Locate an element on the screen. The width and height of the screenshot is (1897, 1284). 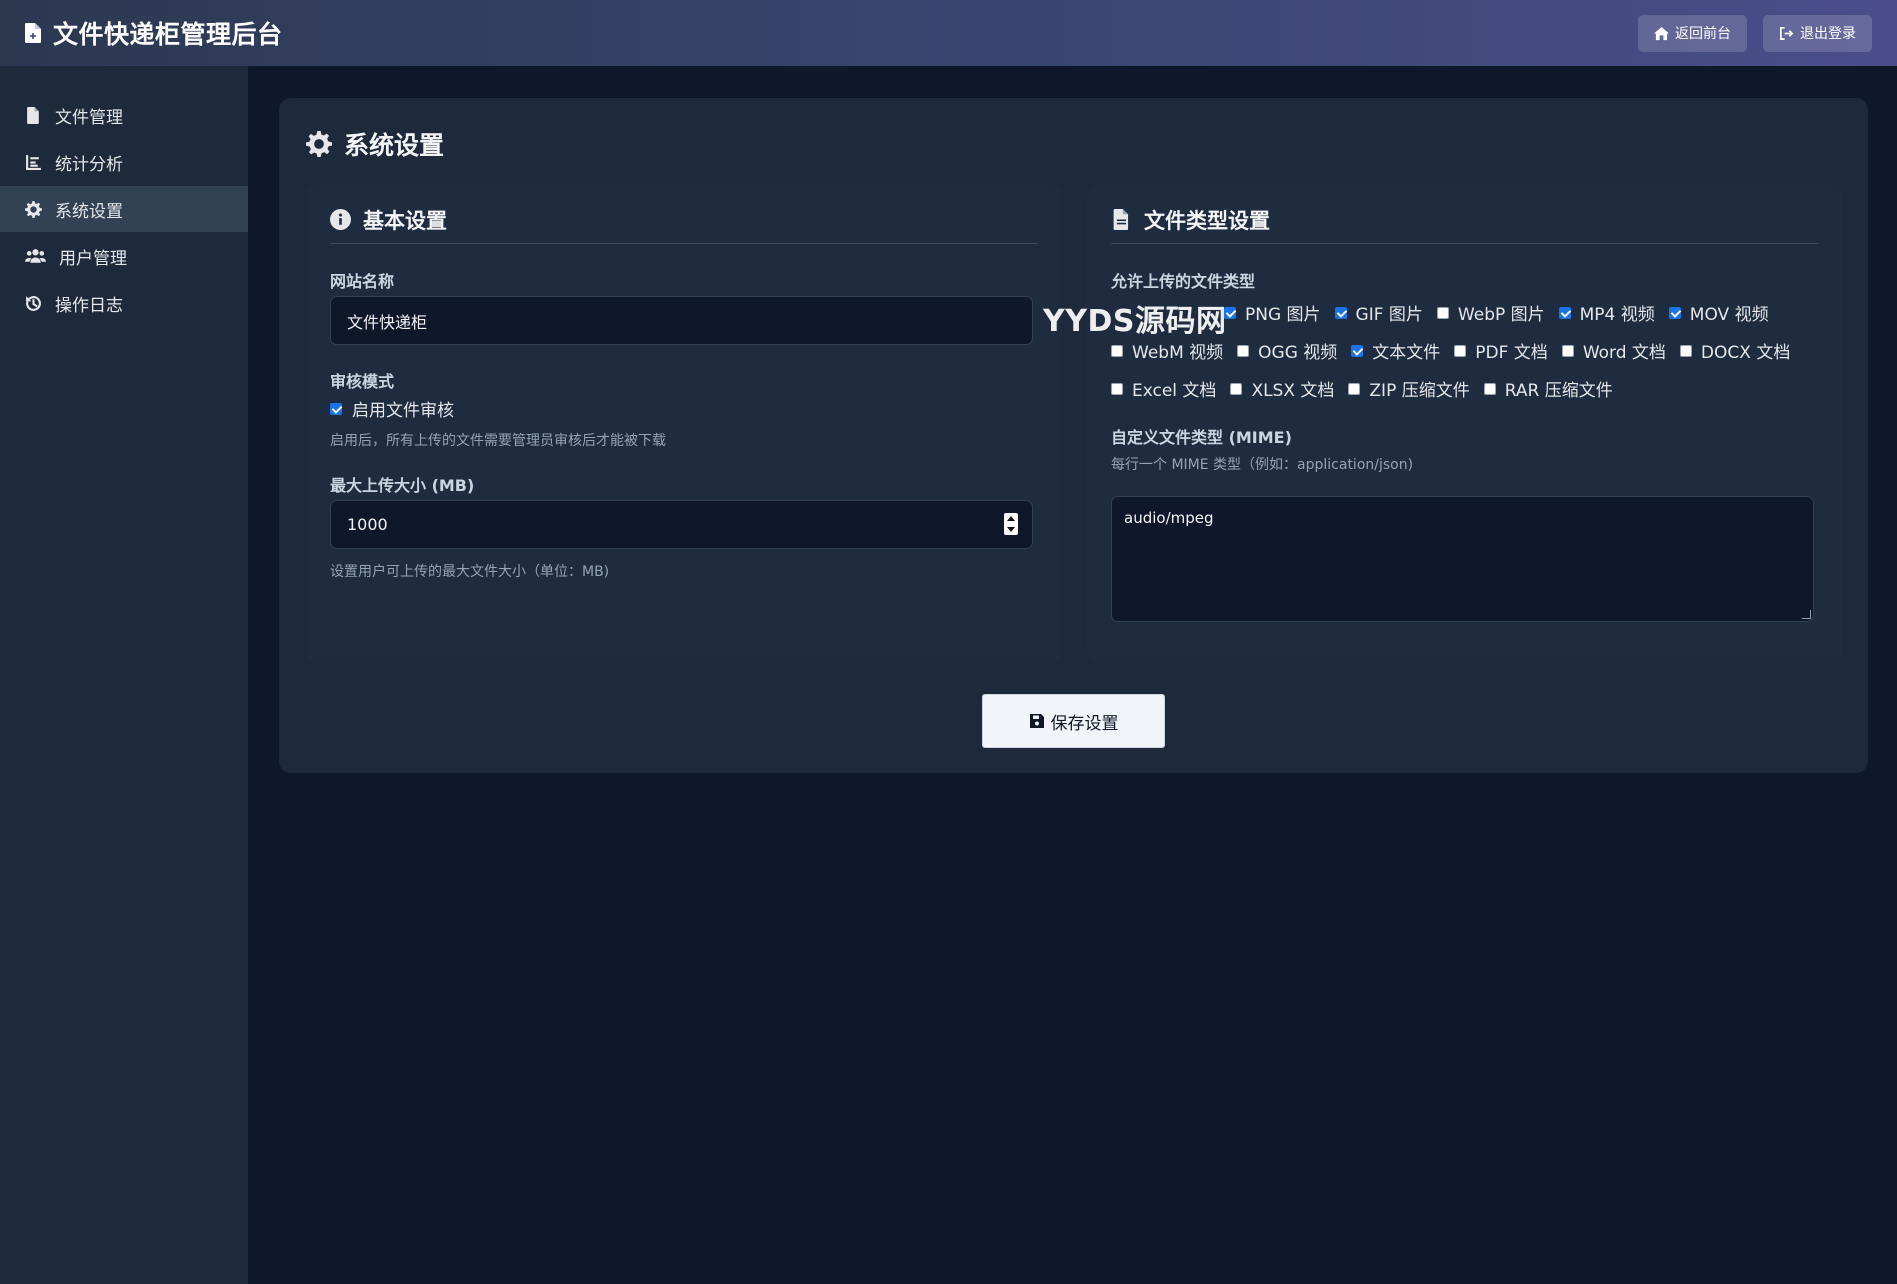
filetype-label: GIF 图片 is located at coordinates (1389, 315).